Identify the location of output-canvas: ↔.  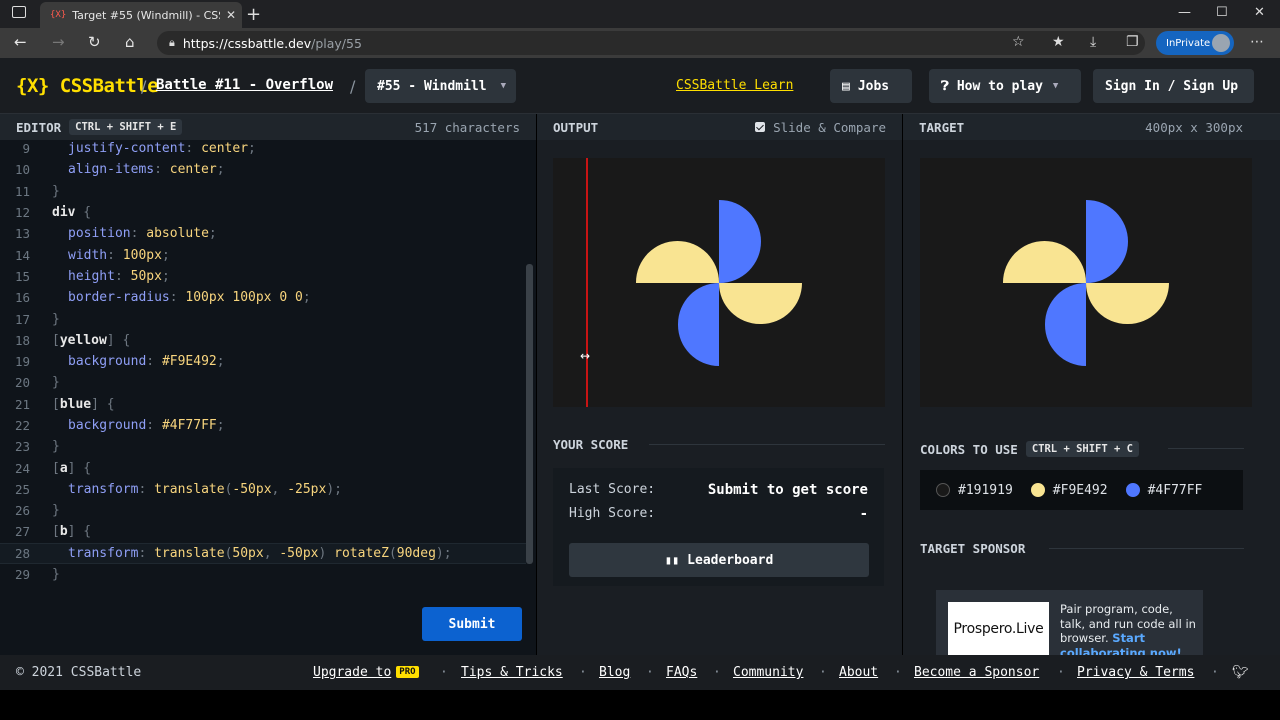
(719, 282).